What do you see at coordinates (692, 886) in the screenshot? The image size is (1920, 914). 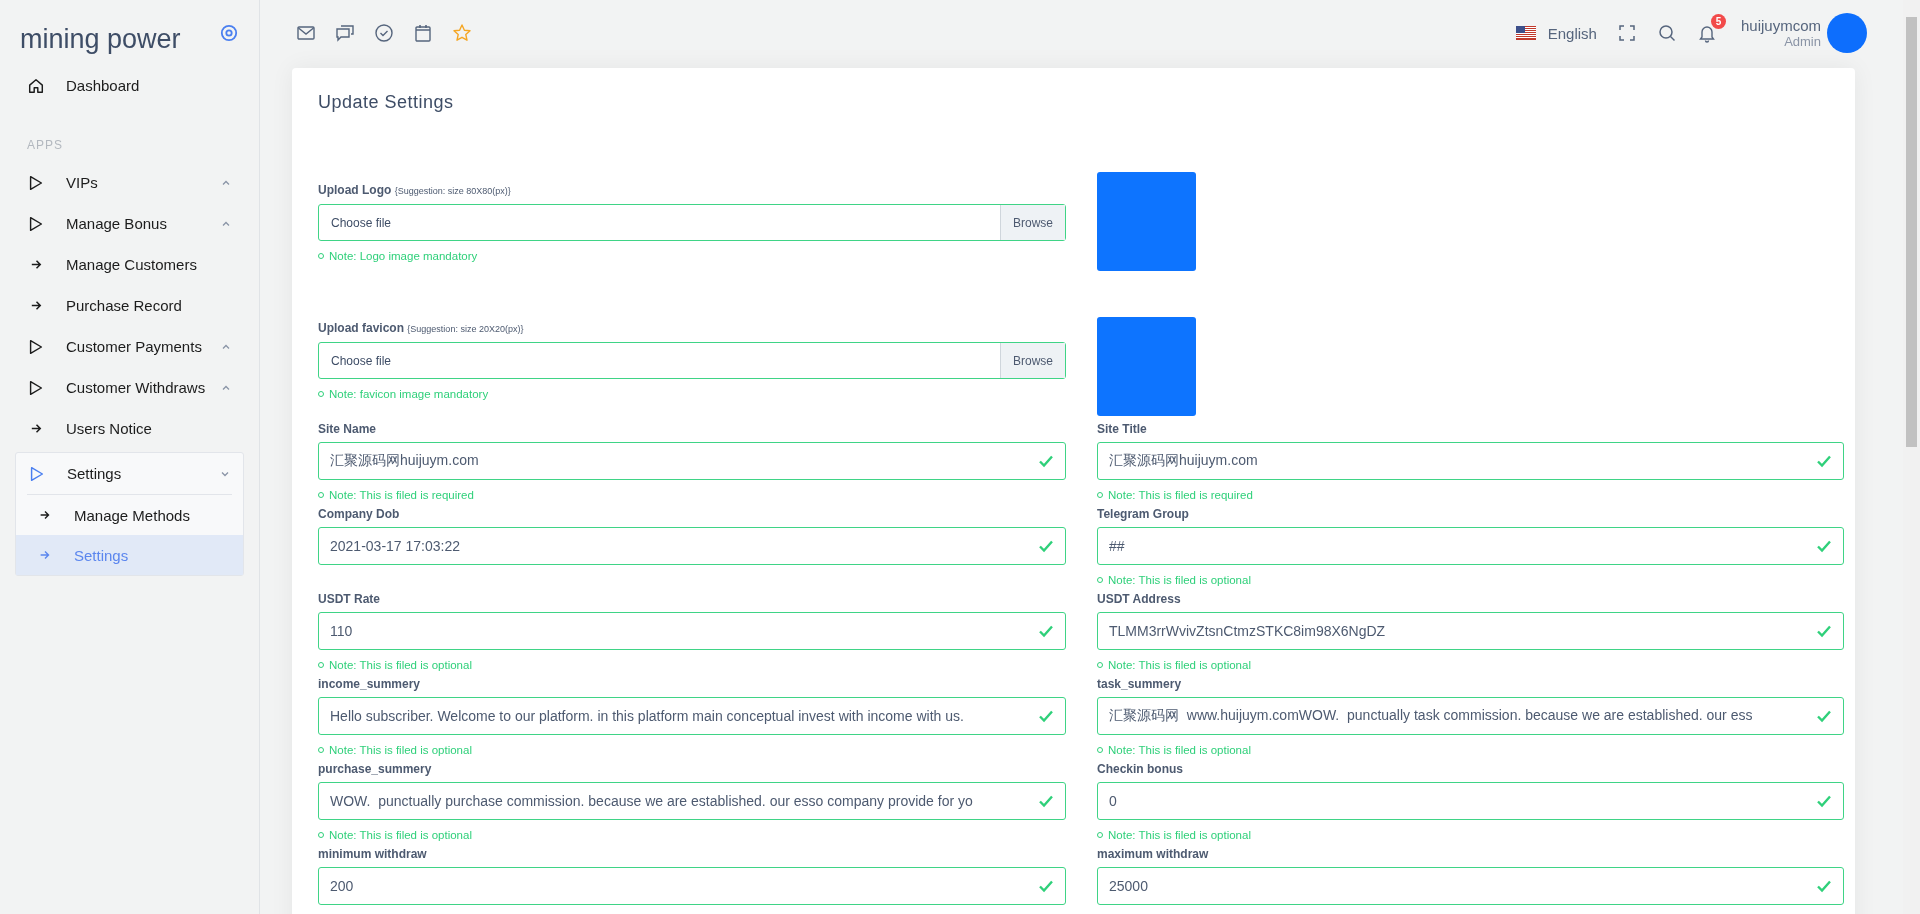 I see `input-field: 200` at bounding box center [692, 886].